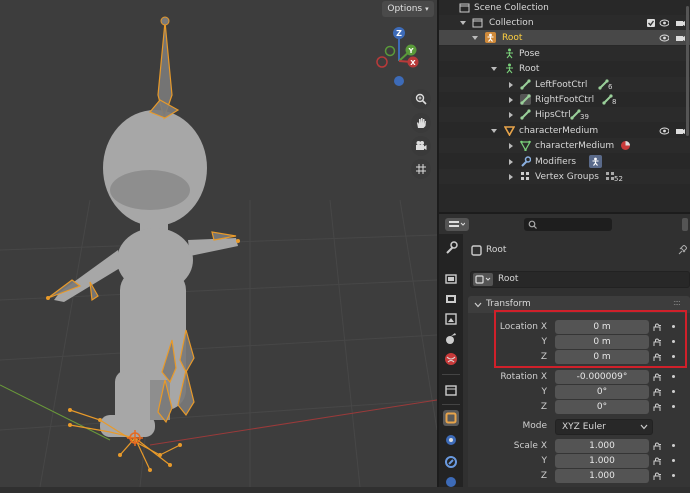  What do you see at coordinates (677, 302) in the screenshot?
I see `drag-handle-icon: ::::` at bounding box center [677, 302].